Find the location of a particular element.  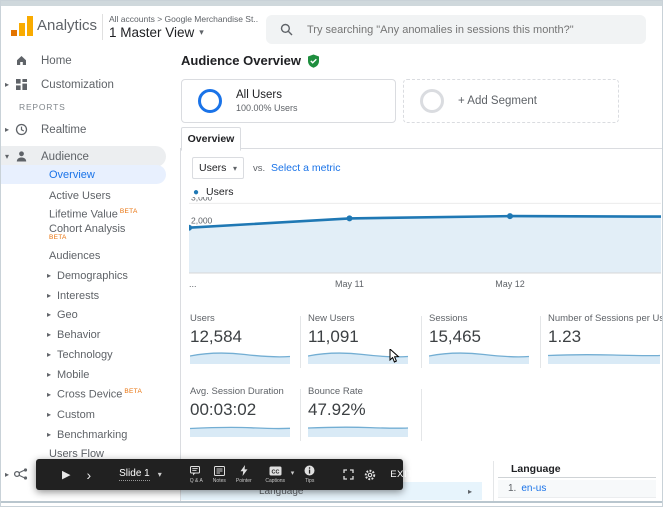

select-metric-link: Select a metric is located at coordinates (305, 168).